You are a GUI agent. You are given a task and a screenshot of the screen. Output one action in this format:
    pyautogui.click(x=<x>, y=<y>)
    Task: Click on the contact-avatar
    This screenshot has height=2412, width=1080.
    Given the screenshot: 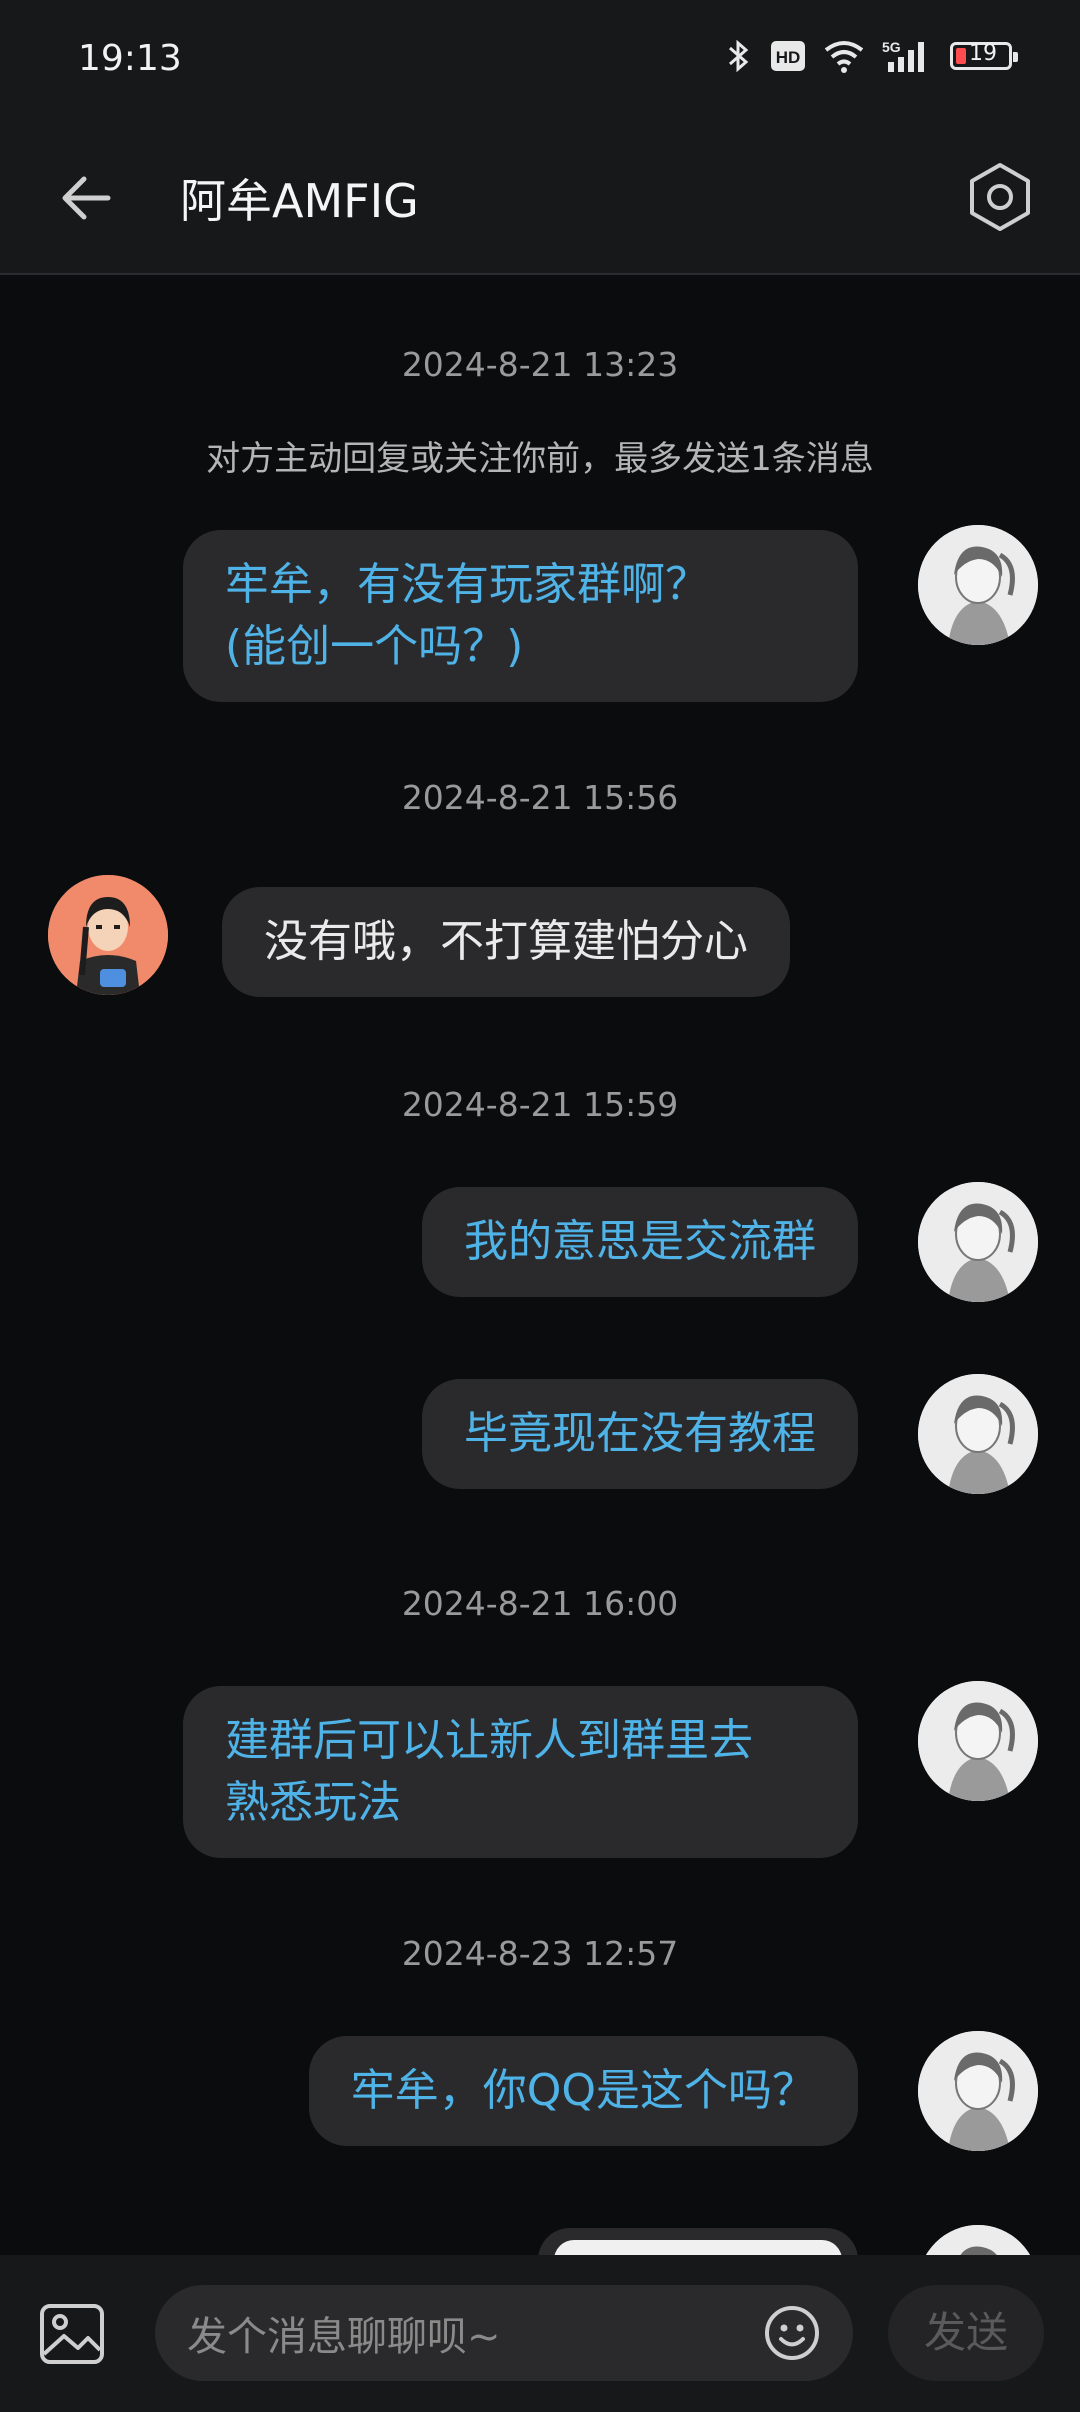 What is the action you would take?
    pyautogui.click(x=108, y=935)
    